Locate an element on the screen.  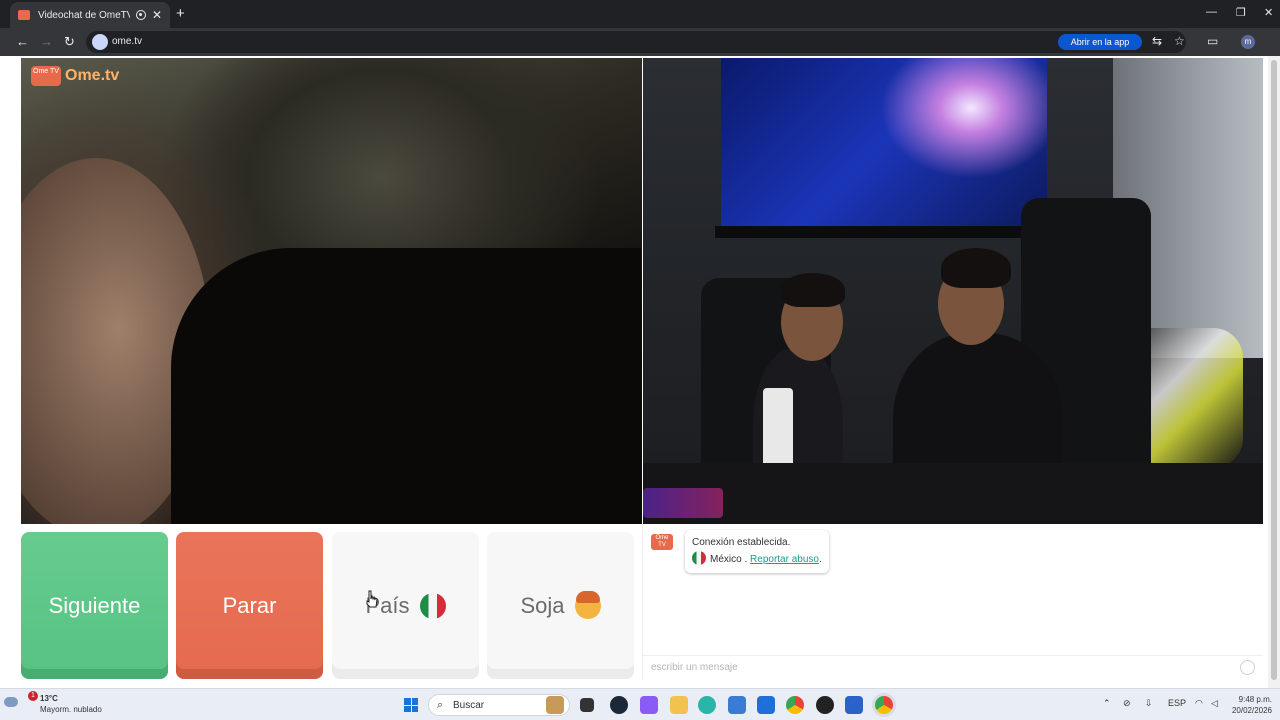
obs-icon is located at coordinates (825, 705).